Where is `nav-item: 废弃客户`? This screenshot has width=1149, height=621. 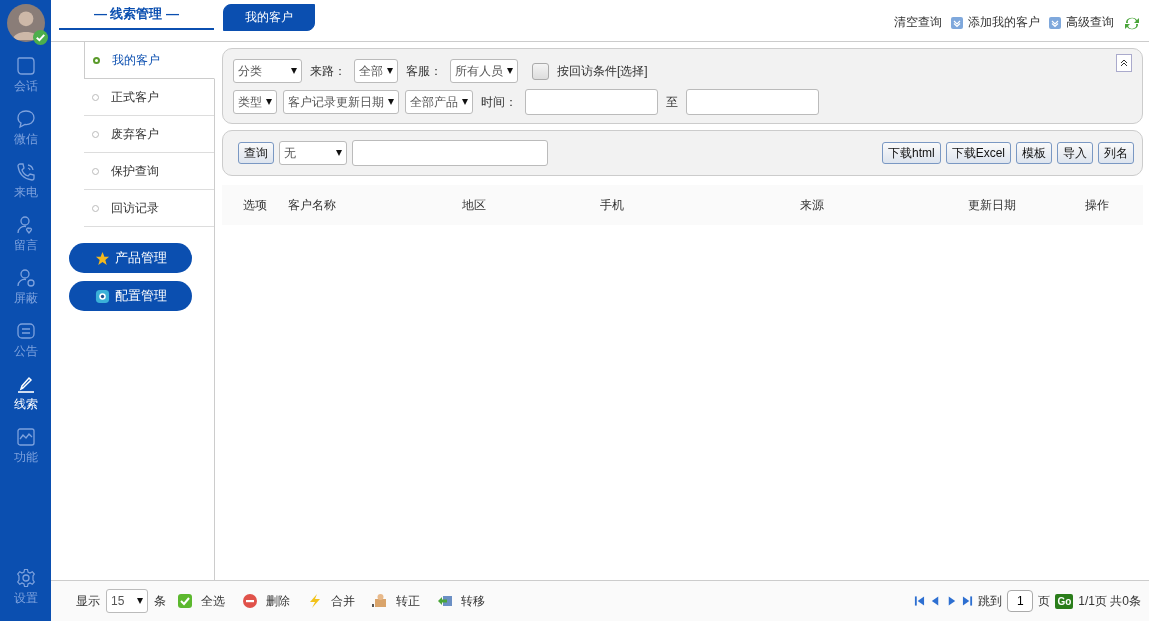 nav-item: 废弃客户 is located at coordinates (149, 134).